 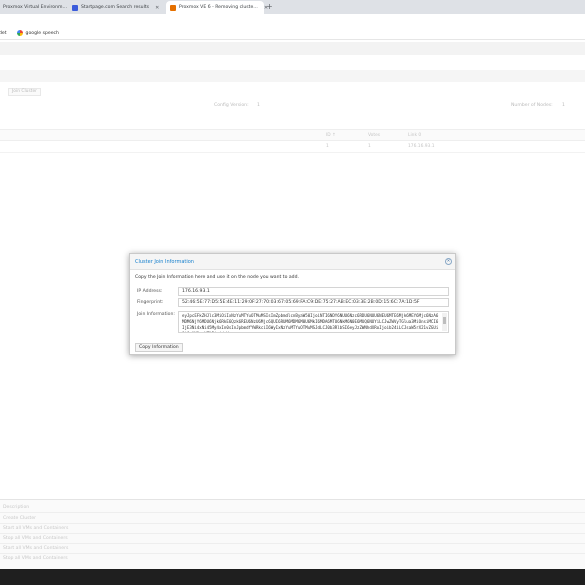 I want to click on startpage-icon, so click(x=75, y=7).